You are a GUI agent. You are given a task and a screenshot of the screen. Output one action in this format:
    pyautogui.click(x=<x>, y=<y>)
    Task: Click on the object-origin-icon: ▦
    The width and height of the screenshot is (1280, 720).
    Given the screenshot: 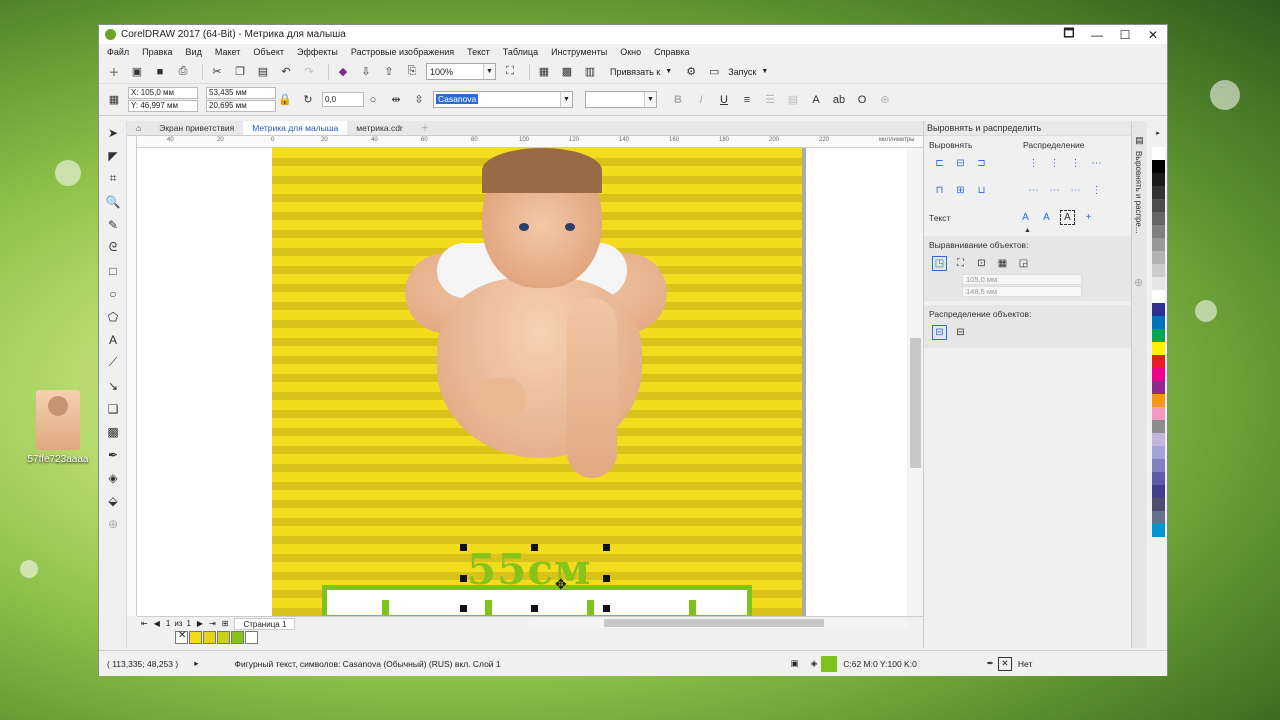 What is the action you would take?
    pyautogui.click(x=114, y=100)
    